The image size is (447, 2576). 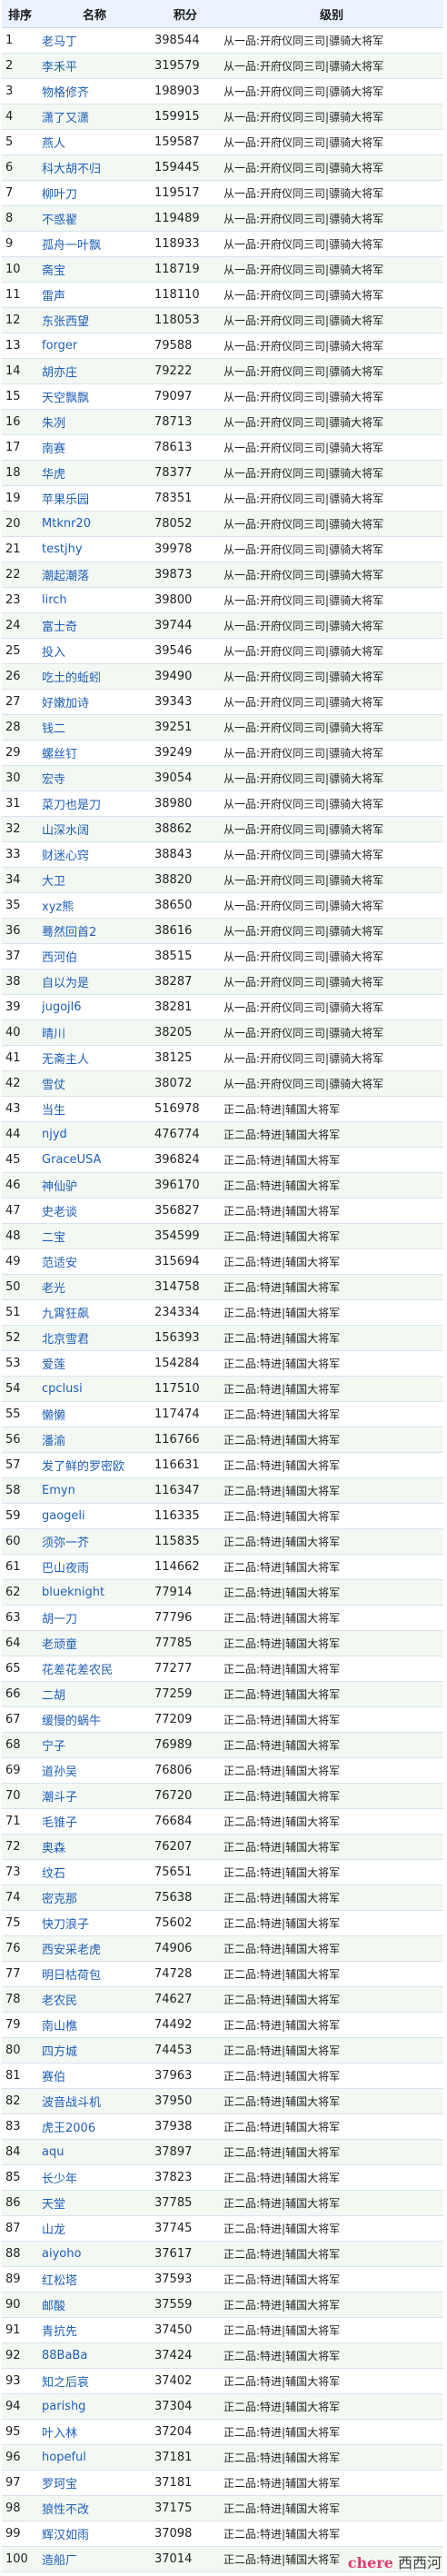 I want to click on user-name-link: 邮酸, so click(x=53, y=2307).